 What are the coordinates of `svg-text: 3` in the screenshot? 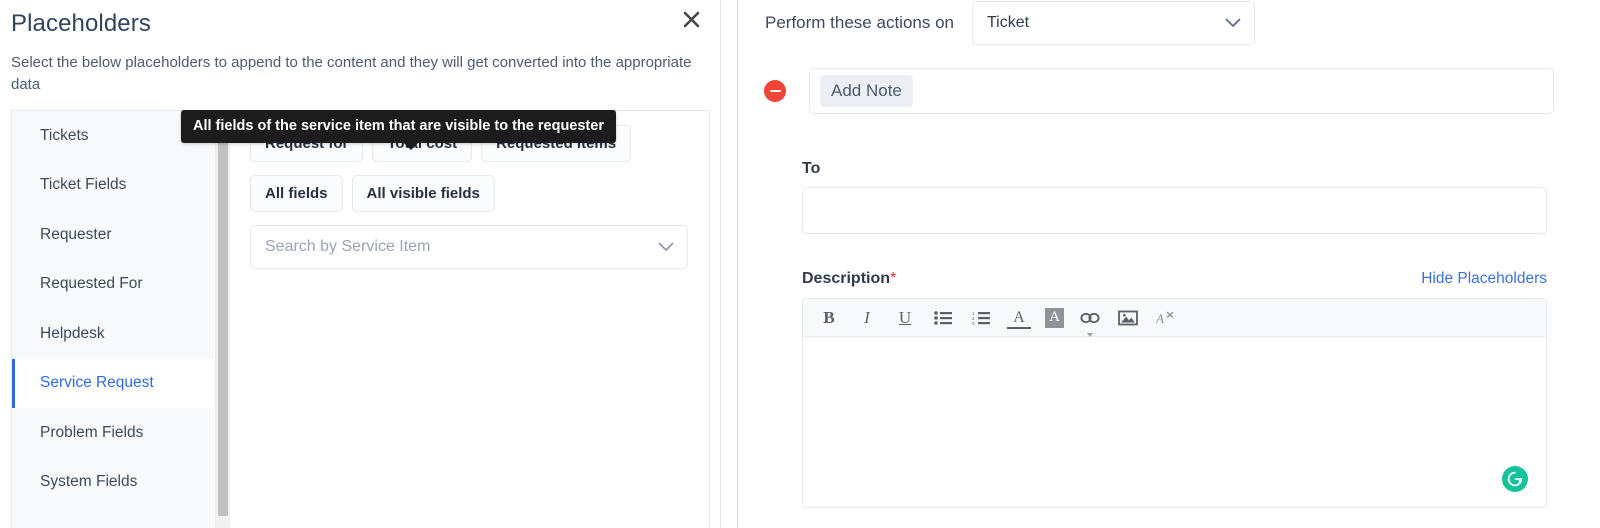 It's located at (973, 323).